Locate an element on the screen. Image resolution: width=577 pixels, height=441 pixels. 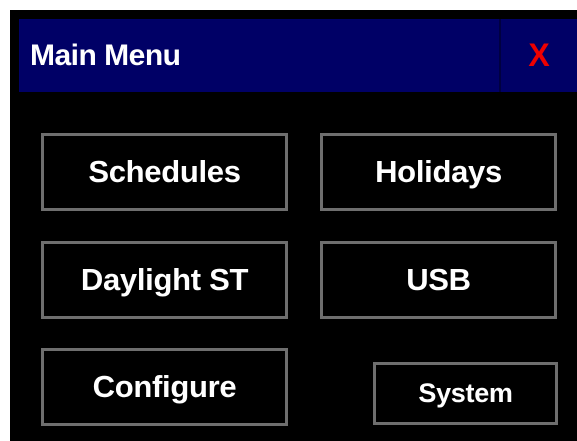
close-button: X is located at coordinates (539, 55).